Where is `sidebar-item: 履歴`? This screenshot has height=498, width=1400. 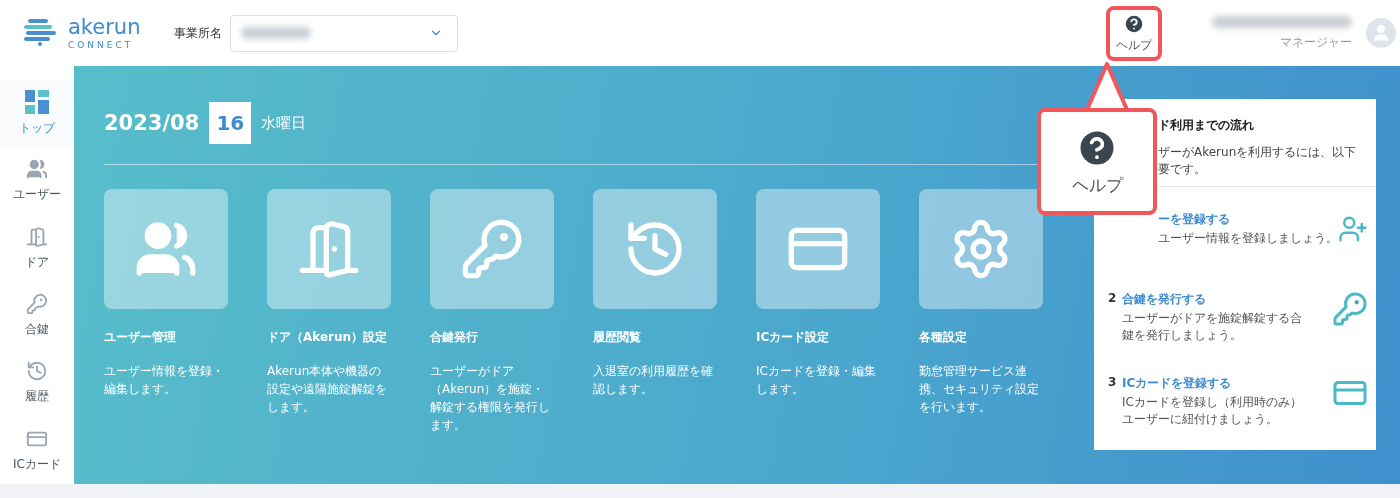
sidebar-item: 履歴 is located at coordinates (37, 383).